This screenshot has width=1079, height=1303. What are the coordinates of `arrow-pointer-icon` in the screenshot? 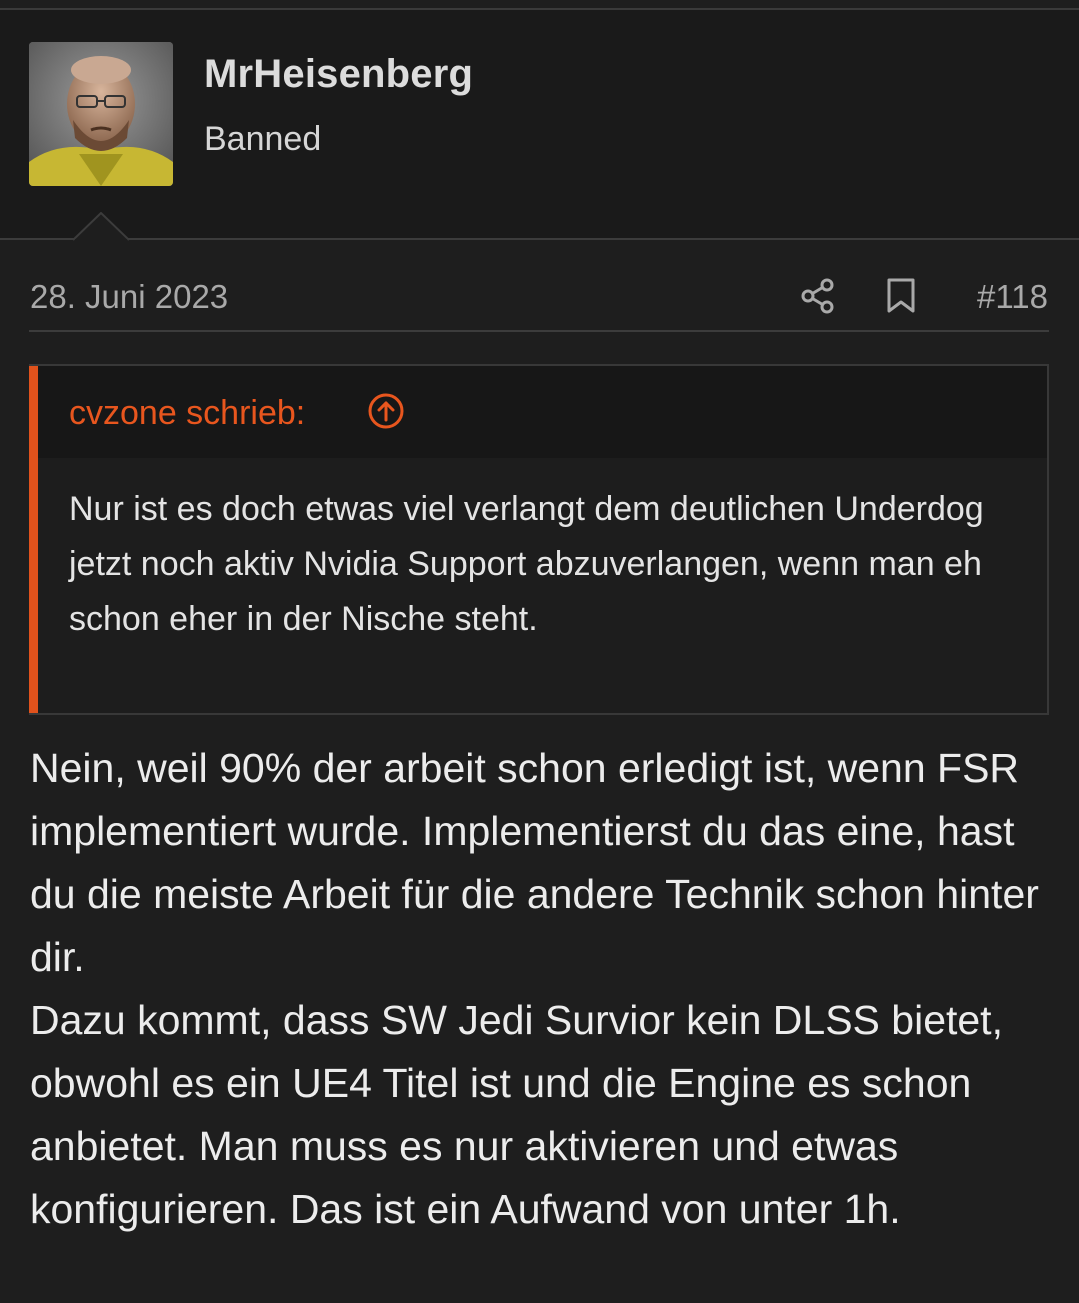 It's located at (101, 226).